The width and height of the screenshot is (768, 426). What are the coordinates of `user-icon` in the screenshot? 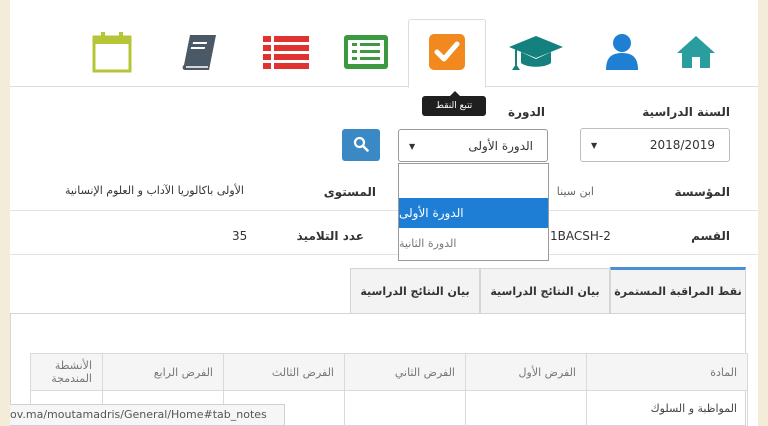 It's located at (622, 53).